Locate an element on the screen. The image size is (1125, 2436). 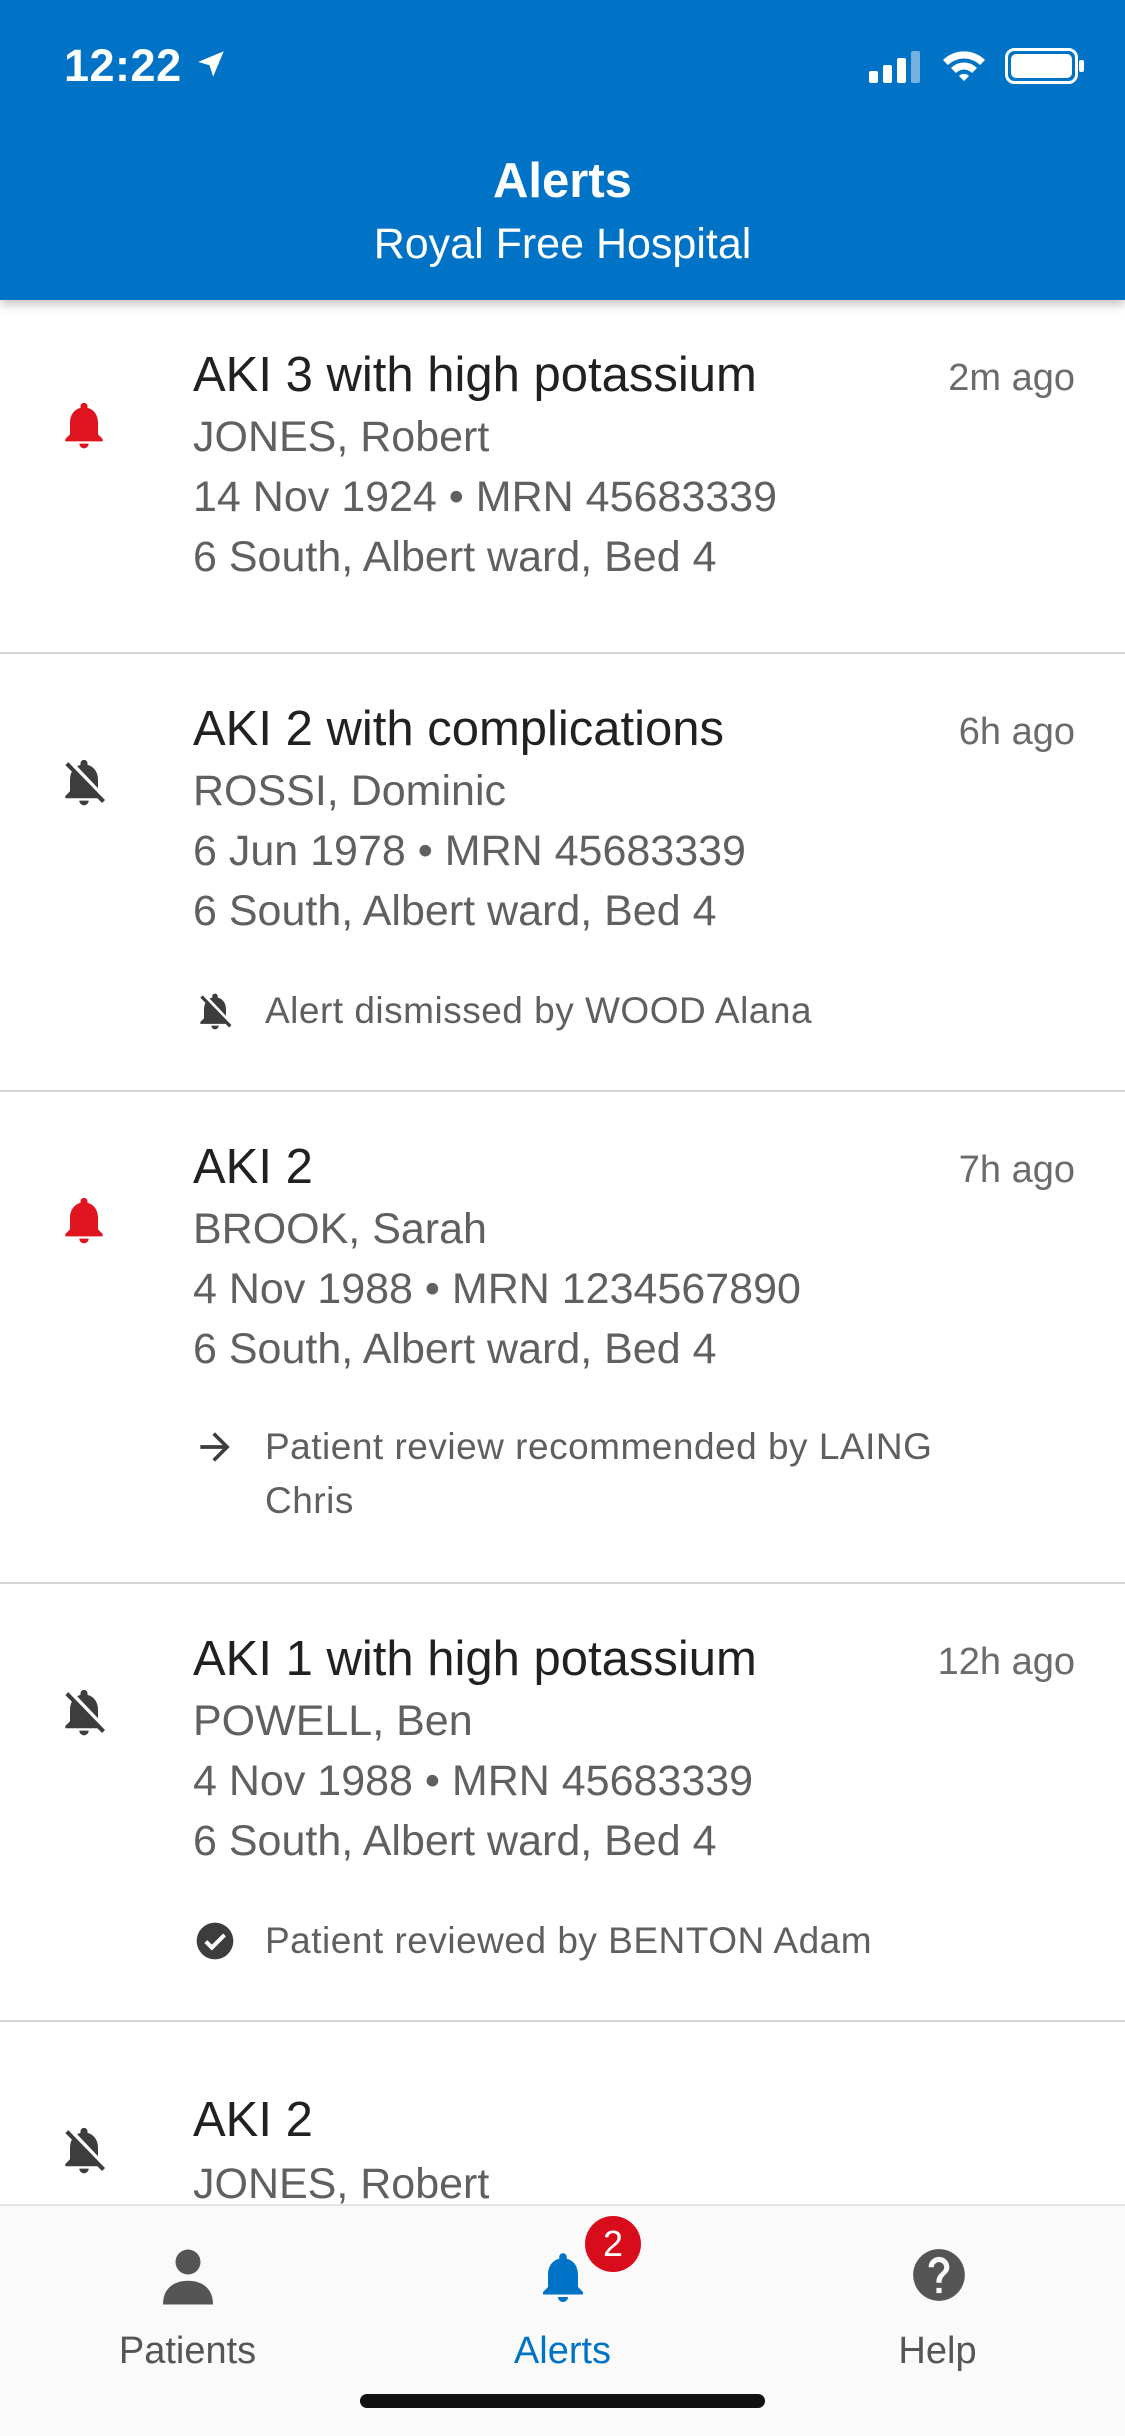
patient-name: ROSSI, Dominic is located at coordinates (350, 791).